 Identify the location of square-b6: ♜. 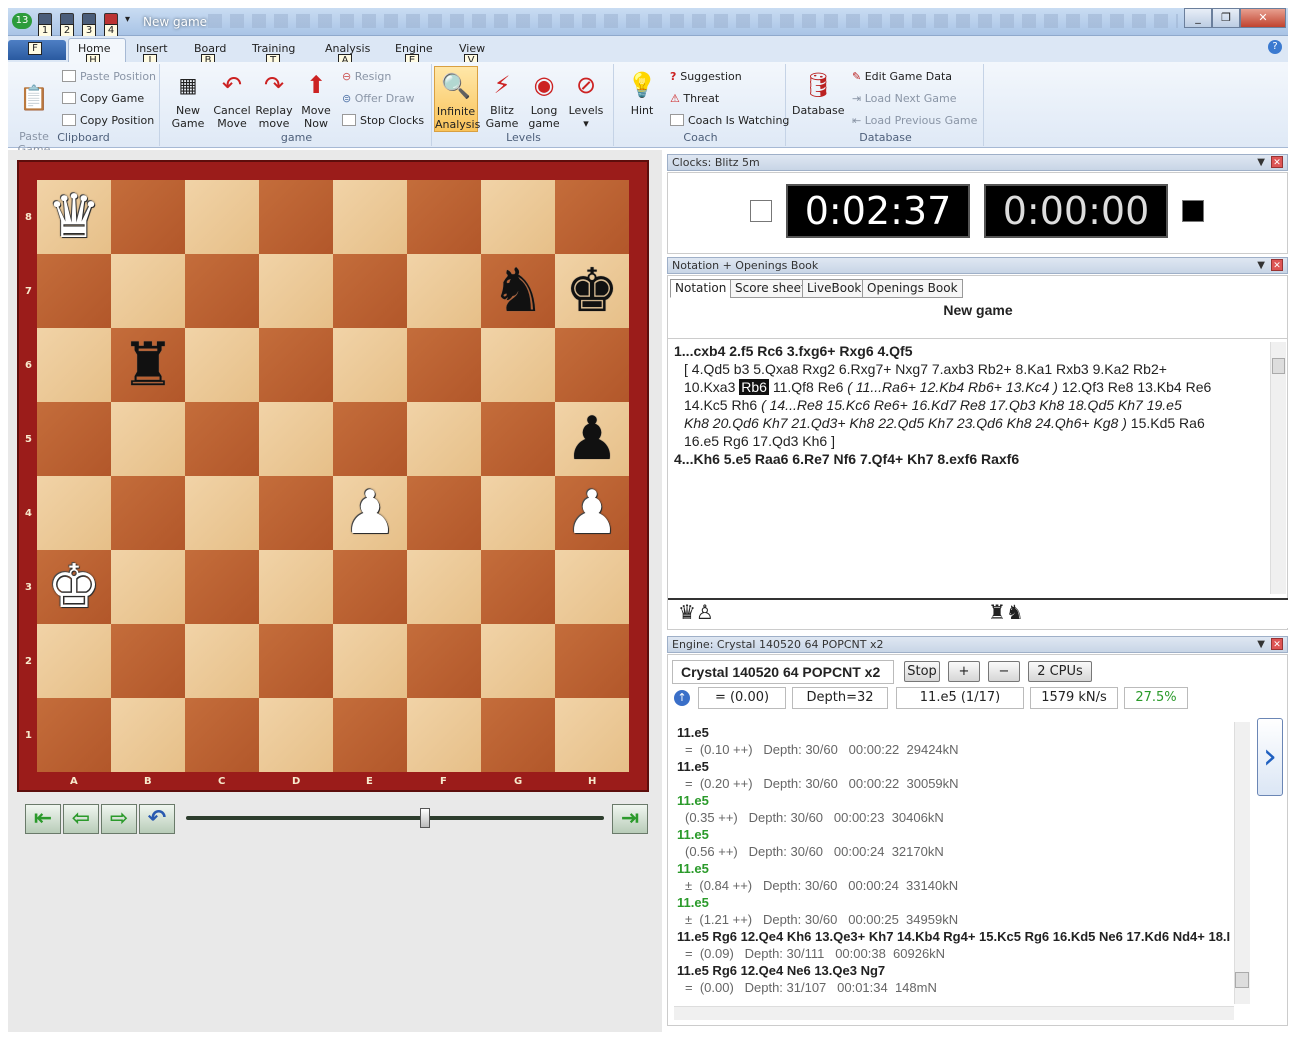
(148, 365).